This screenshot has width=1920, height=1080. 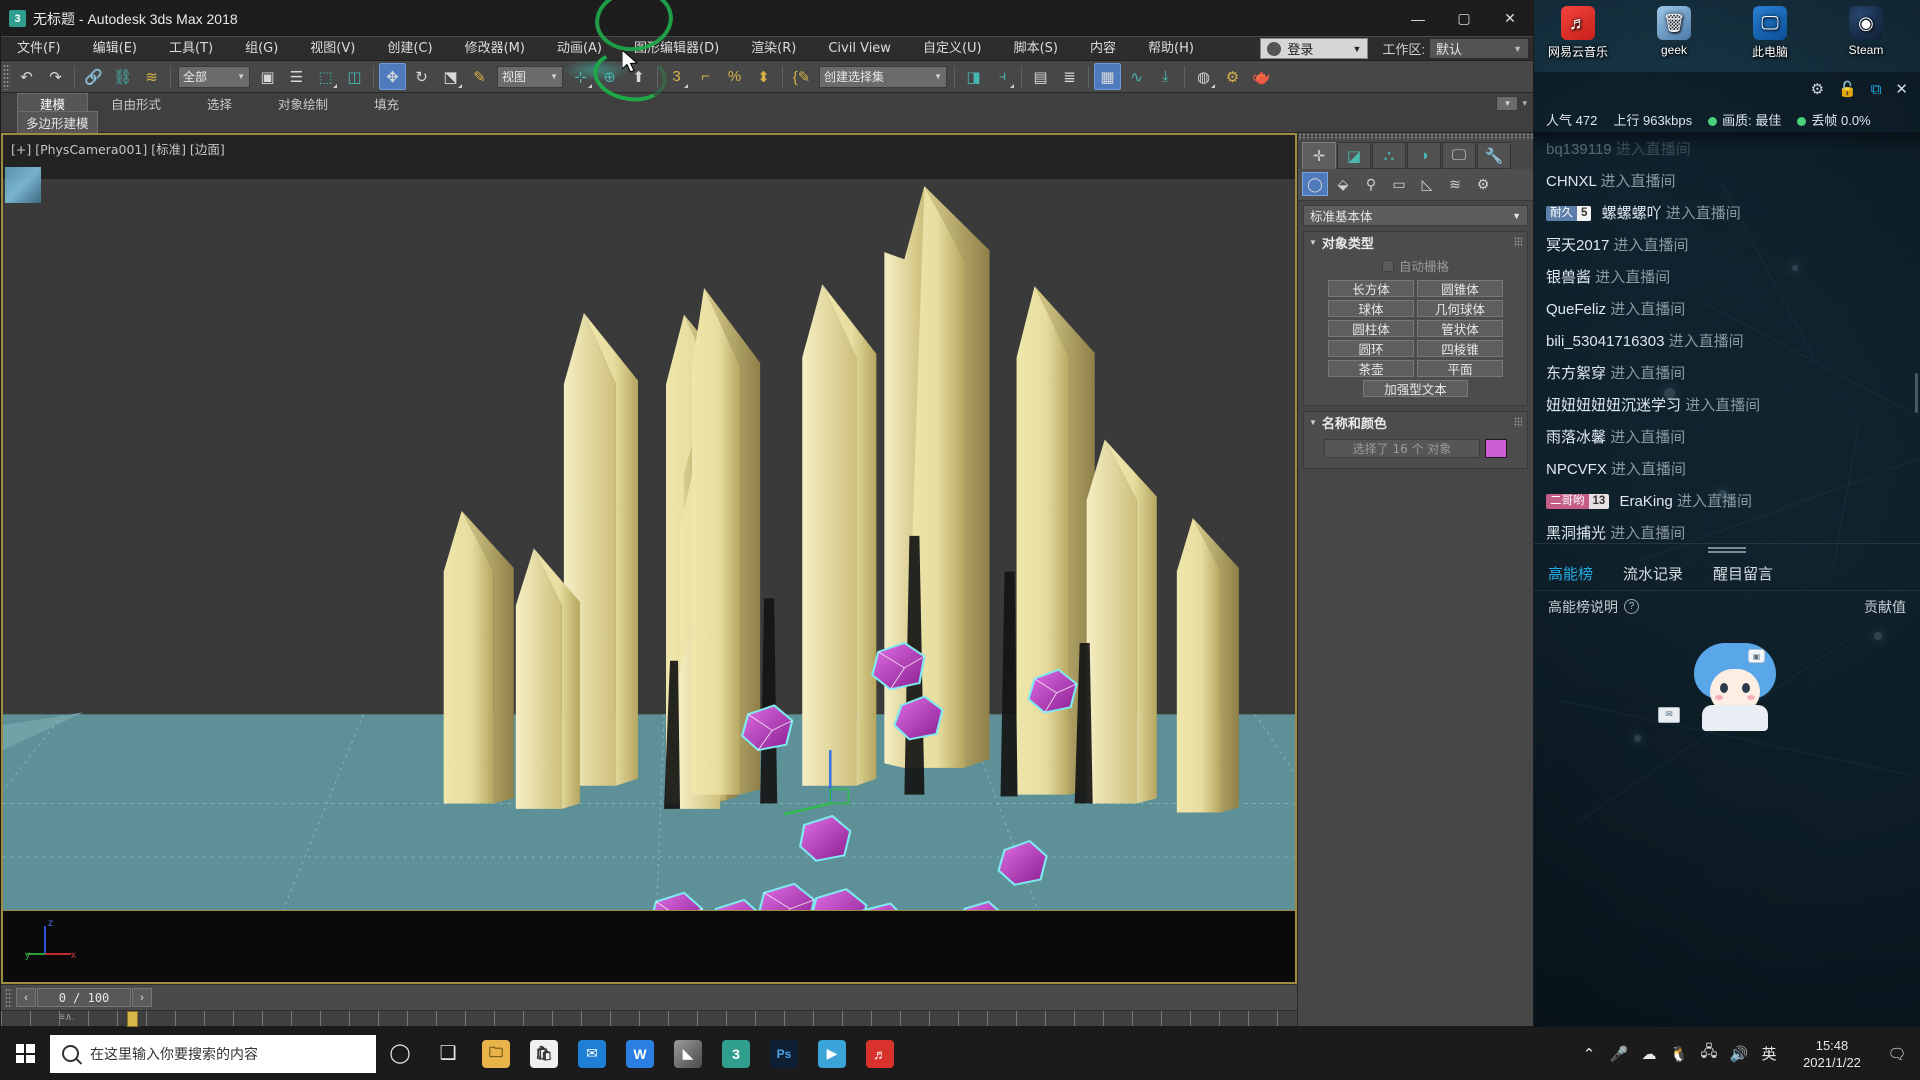 I want to click on tab-transaction-log: 流水记录, so click(x=1653, y=573).